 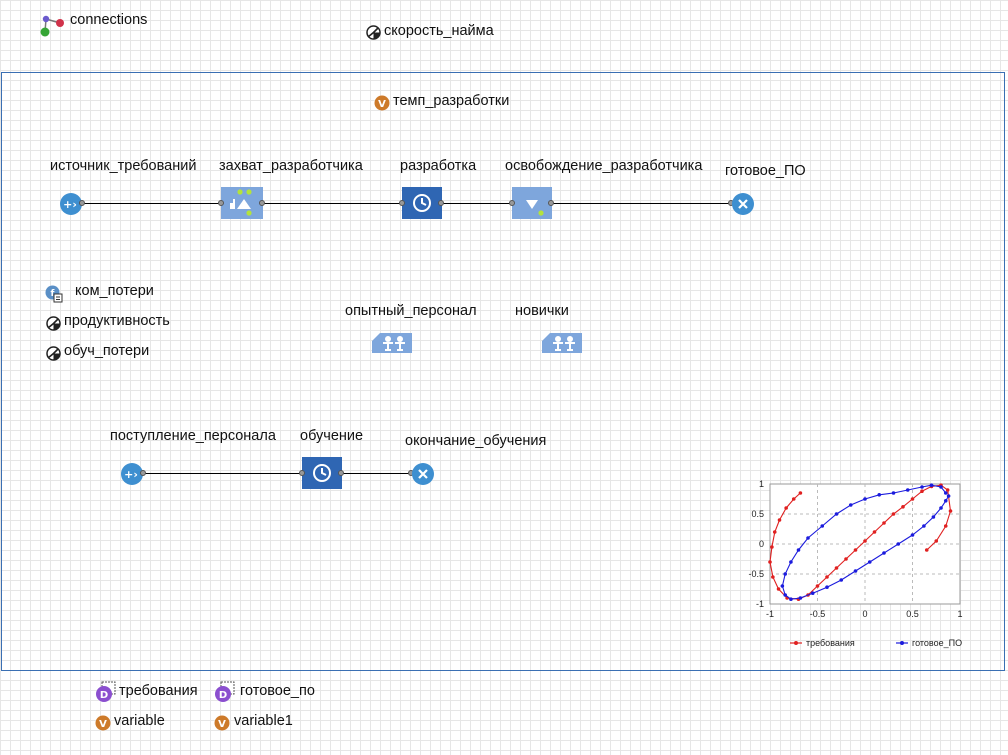 What do you see at coordinates (864, 614) in the screenshot?
I see `x-tick-label: 0` at bounding box center [864, 614].